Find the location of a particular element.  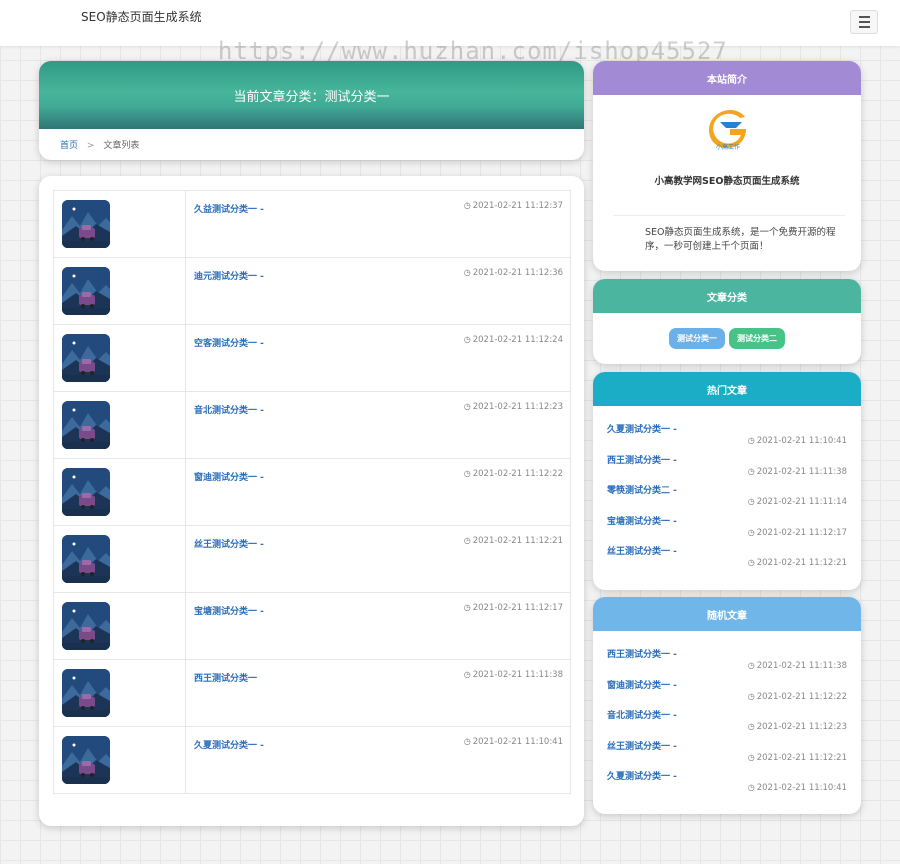

random-article-item: 西王测试分类一 - ◷ 2021-02-21 11:11:38 is located at coordinates (727, 662).